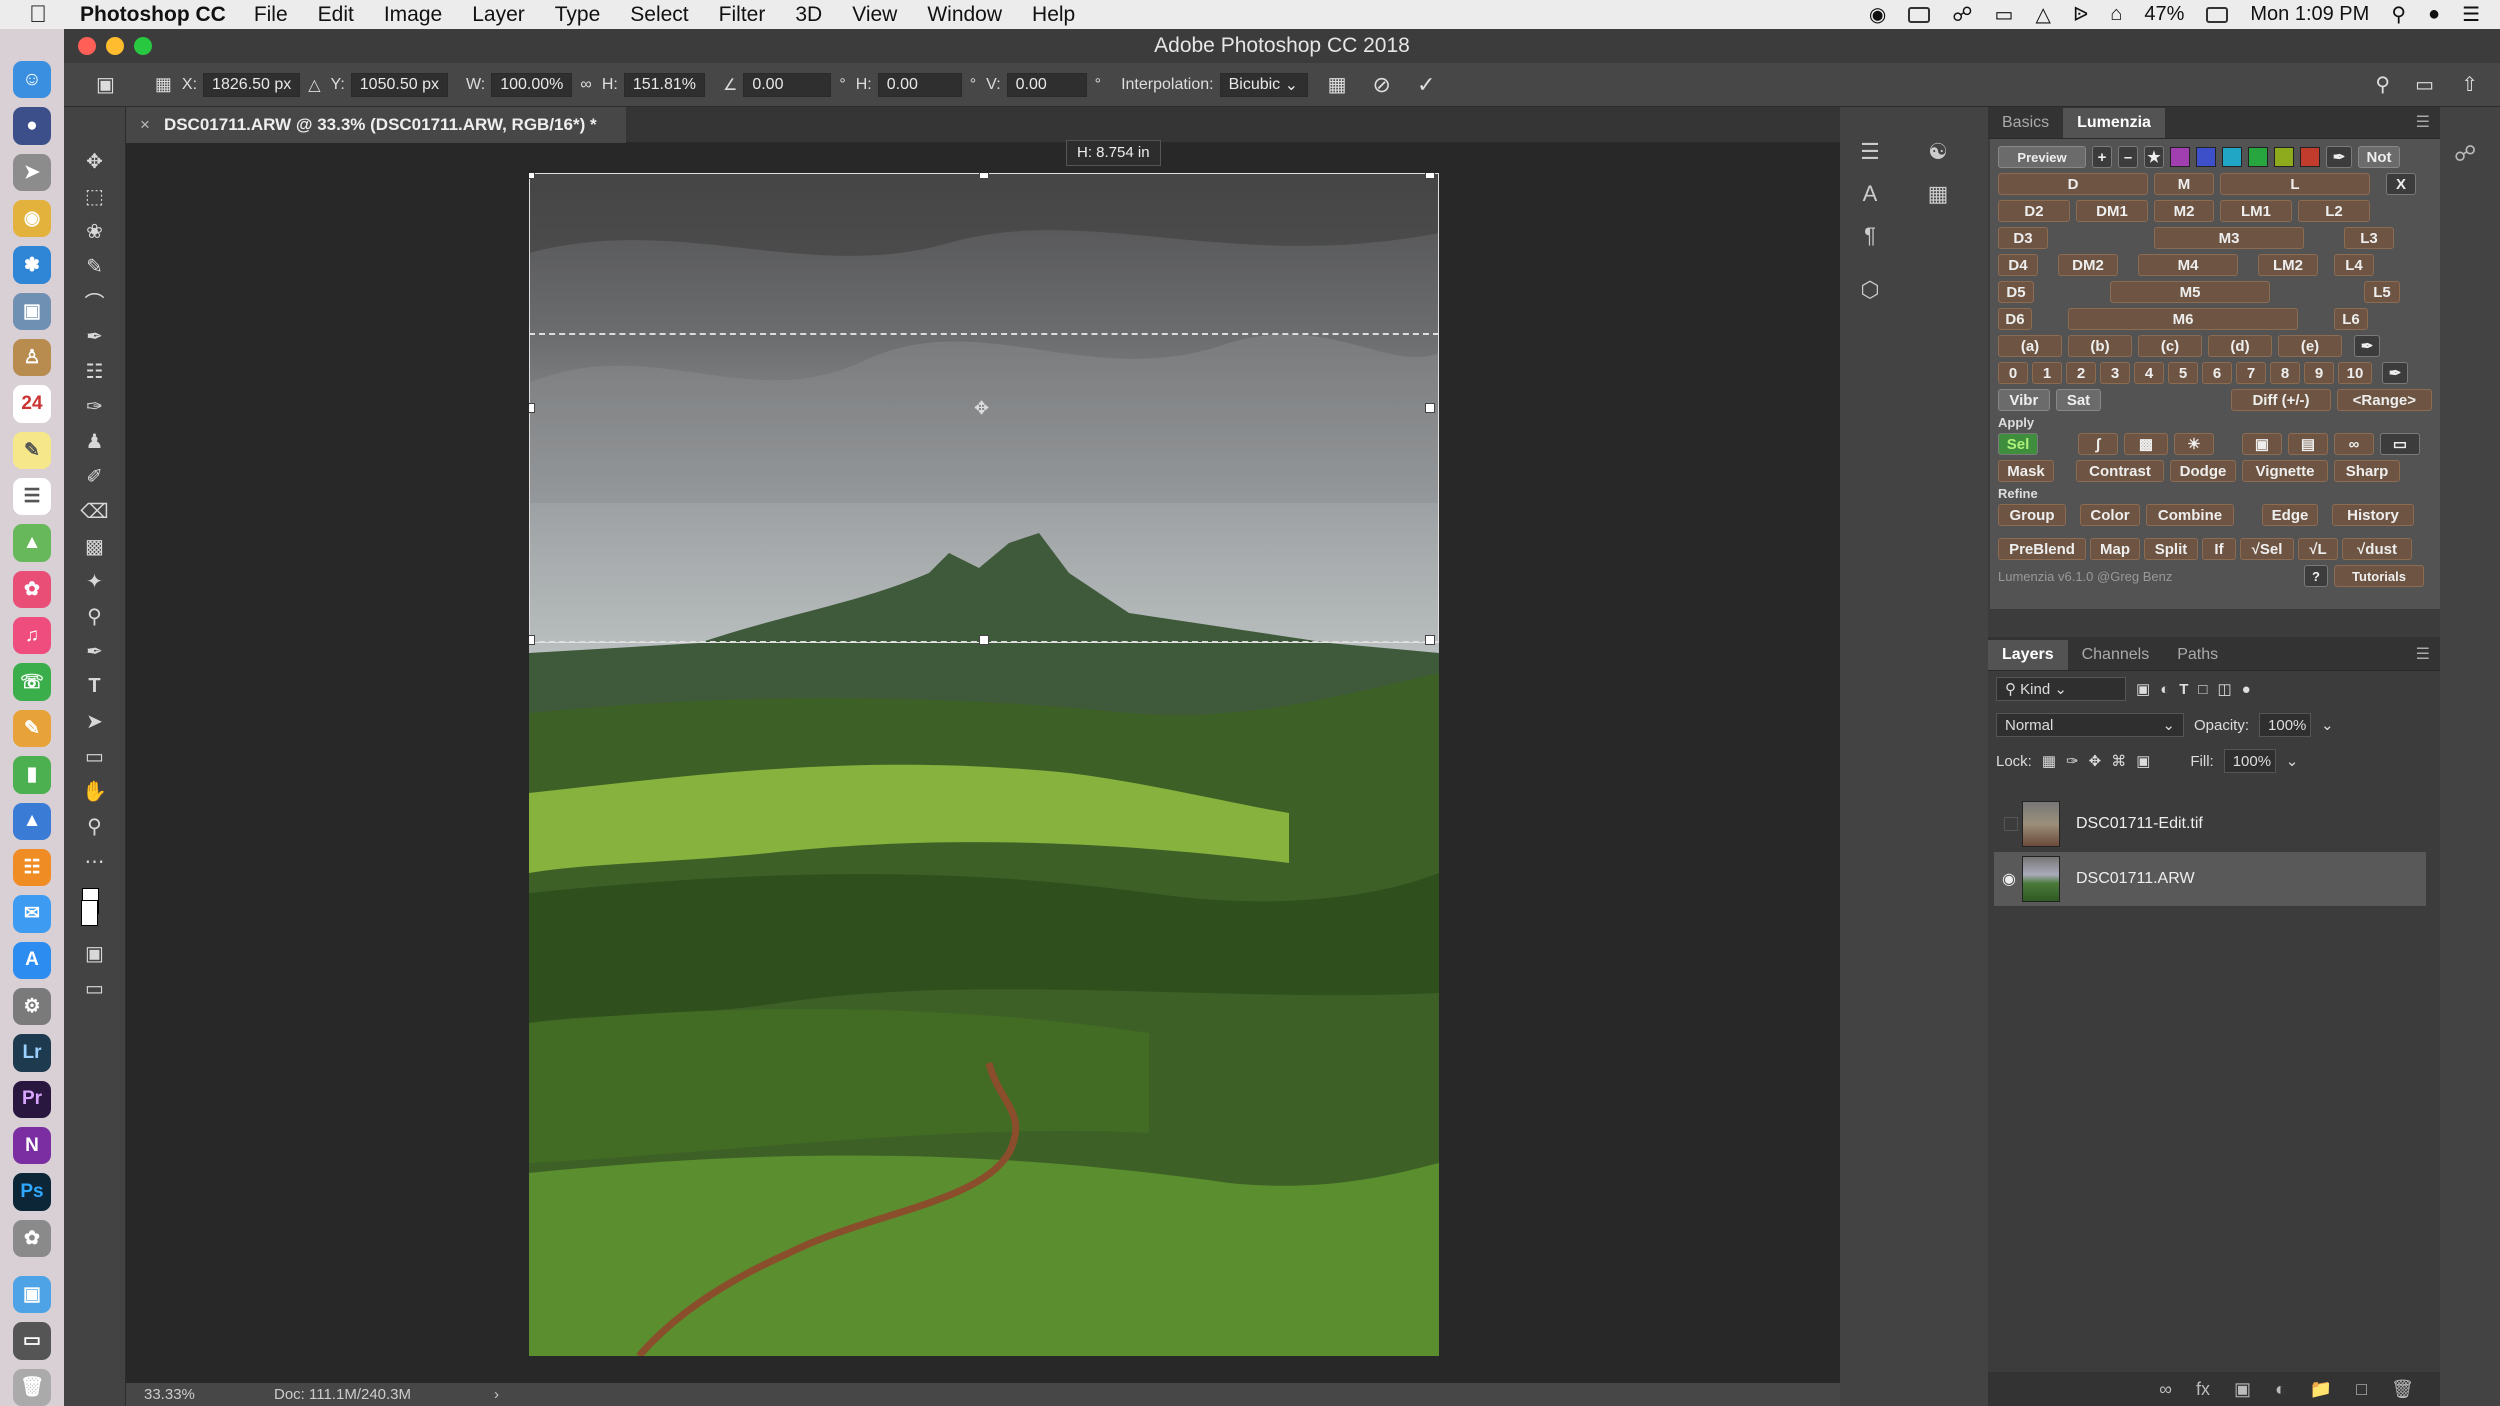 This screenshot has height=1406, width=2500. What do you see at coordinates (2379, 576) in the screenshot?
I see `tutorials-button: Tutorials` at bounding box center [2379, 576].